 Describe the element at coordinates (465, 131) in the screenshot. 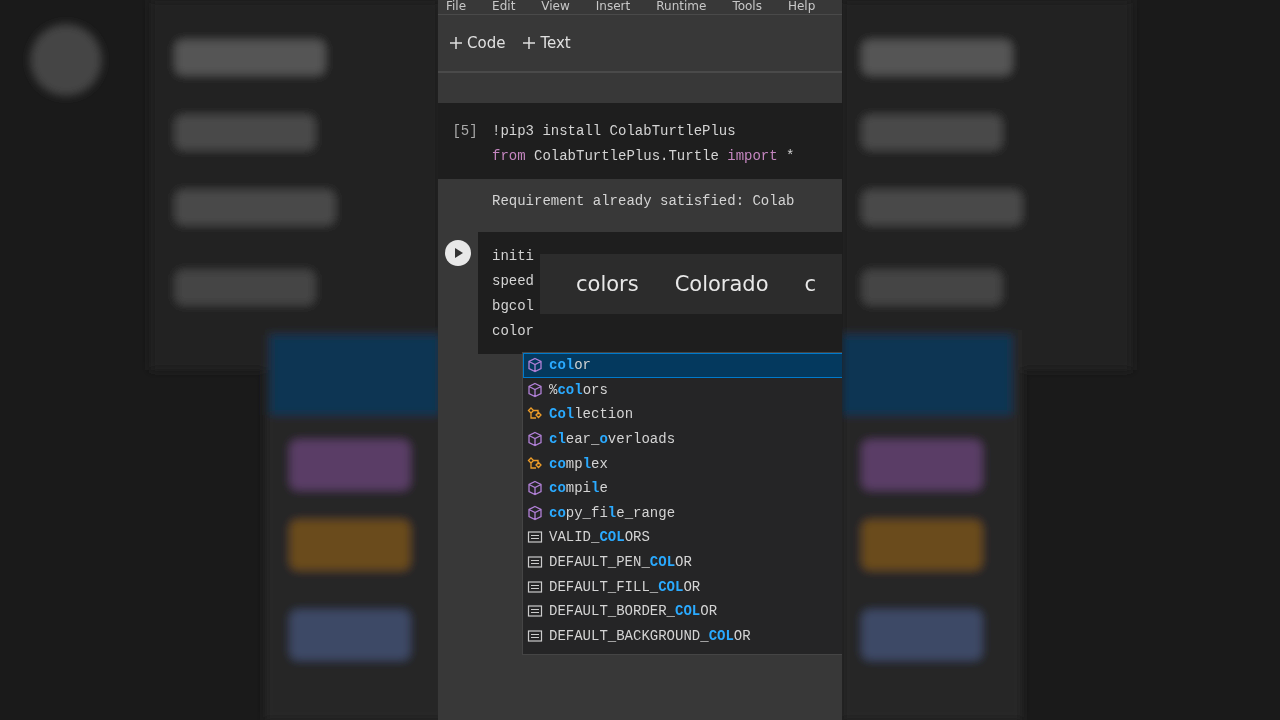

I see `execution-count: [5]` at that location.